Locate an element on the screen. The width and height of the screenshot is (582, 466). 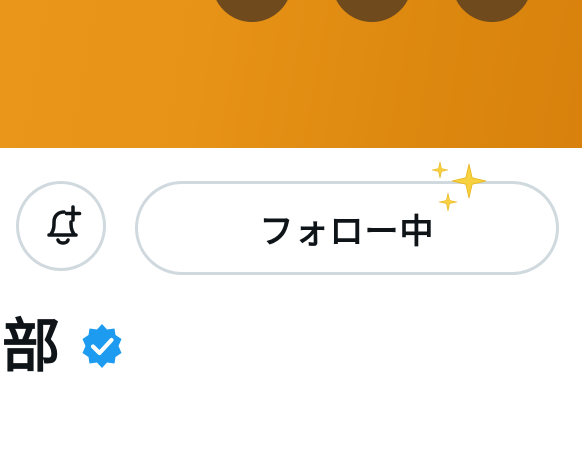
notification-bell-button is located at coordinates (61, 226).